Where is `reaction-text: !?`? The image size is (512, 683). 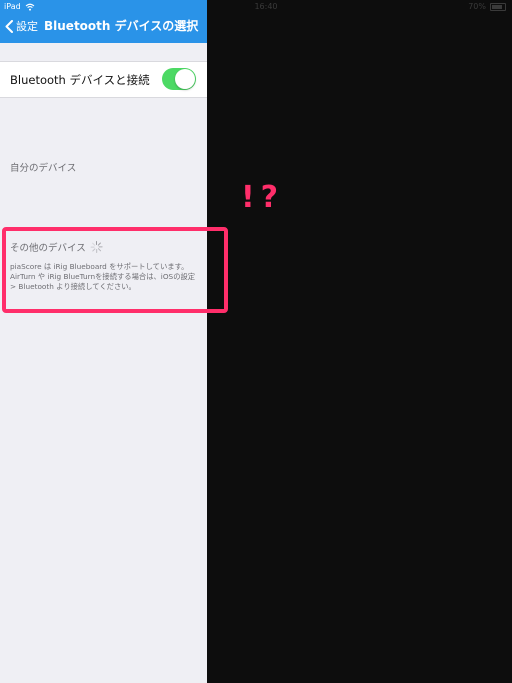 reaction-text: !? is located at coordinates (263, 197).